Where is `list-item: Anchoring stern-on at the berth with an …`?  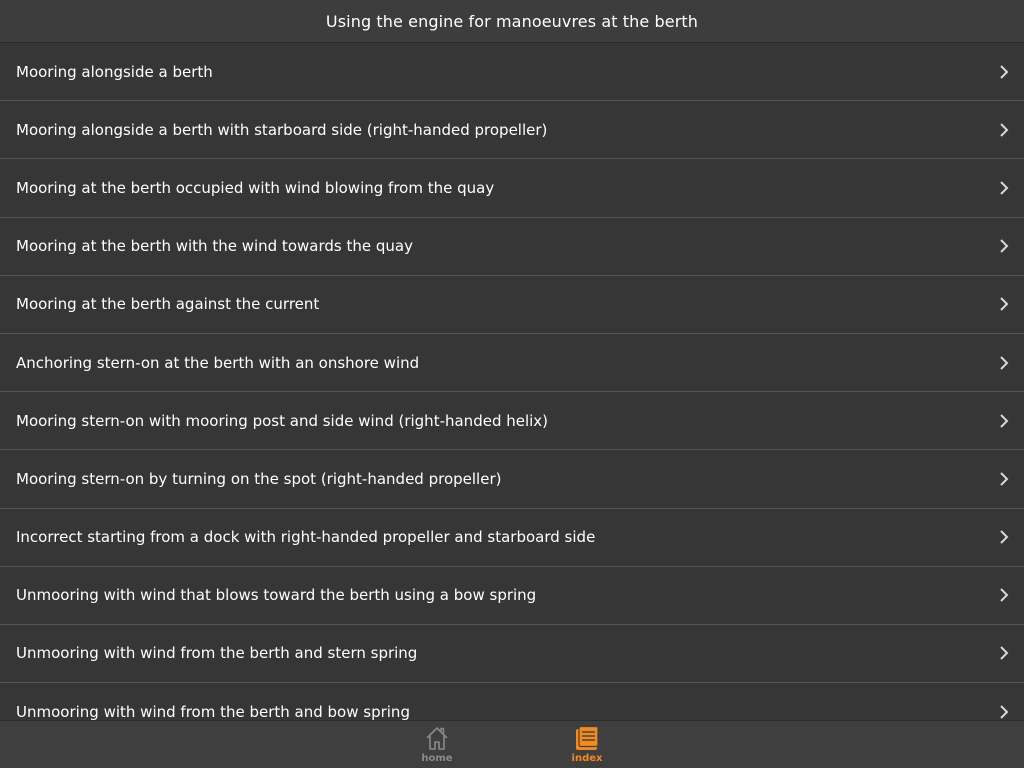
list-item: Anchoring stern-on at the berth with an … is located at coordinates (512, 363).